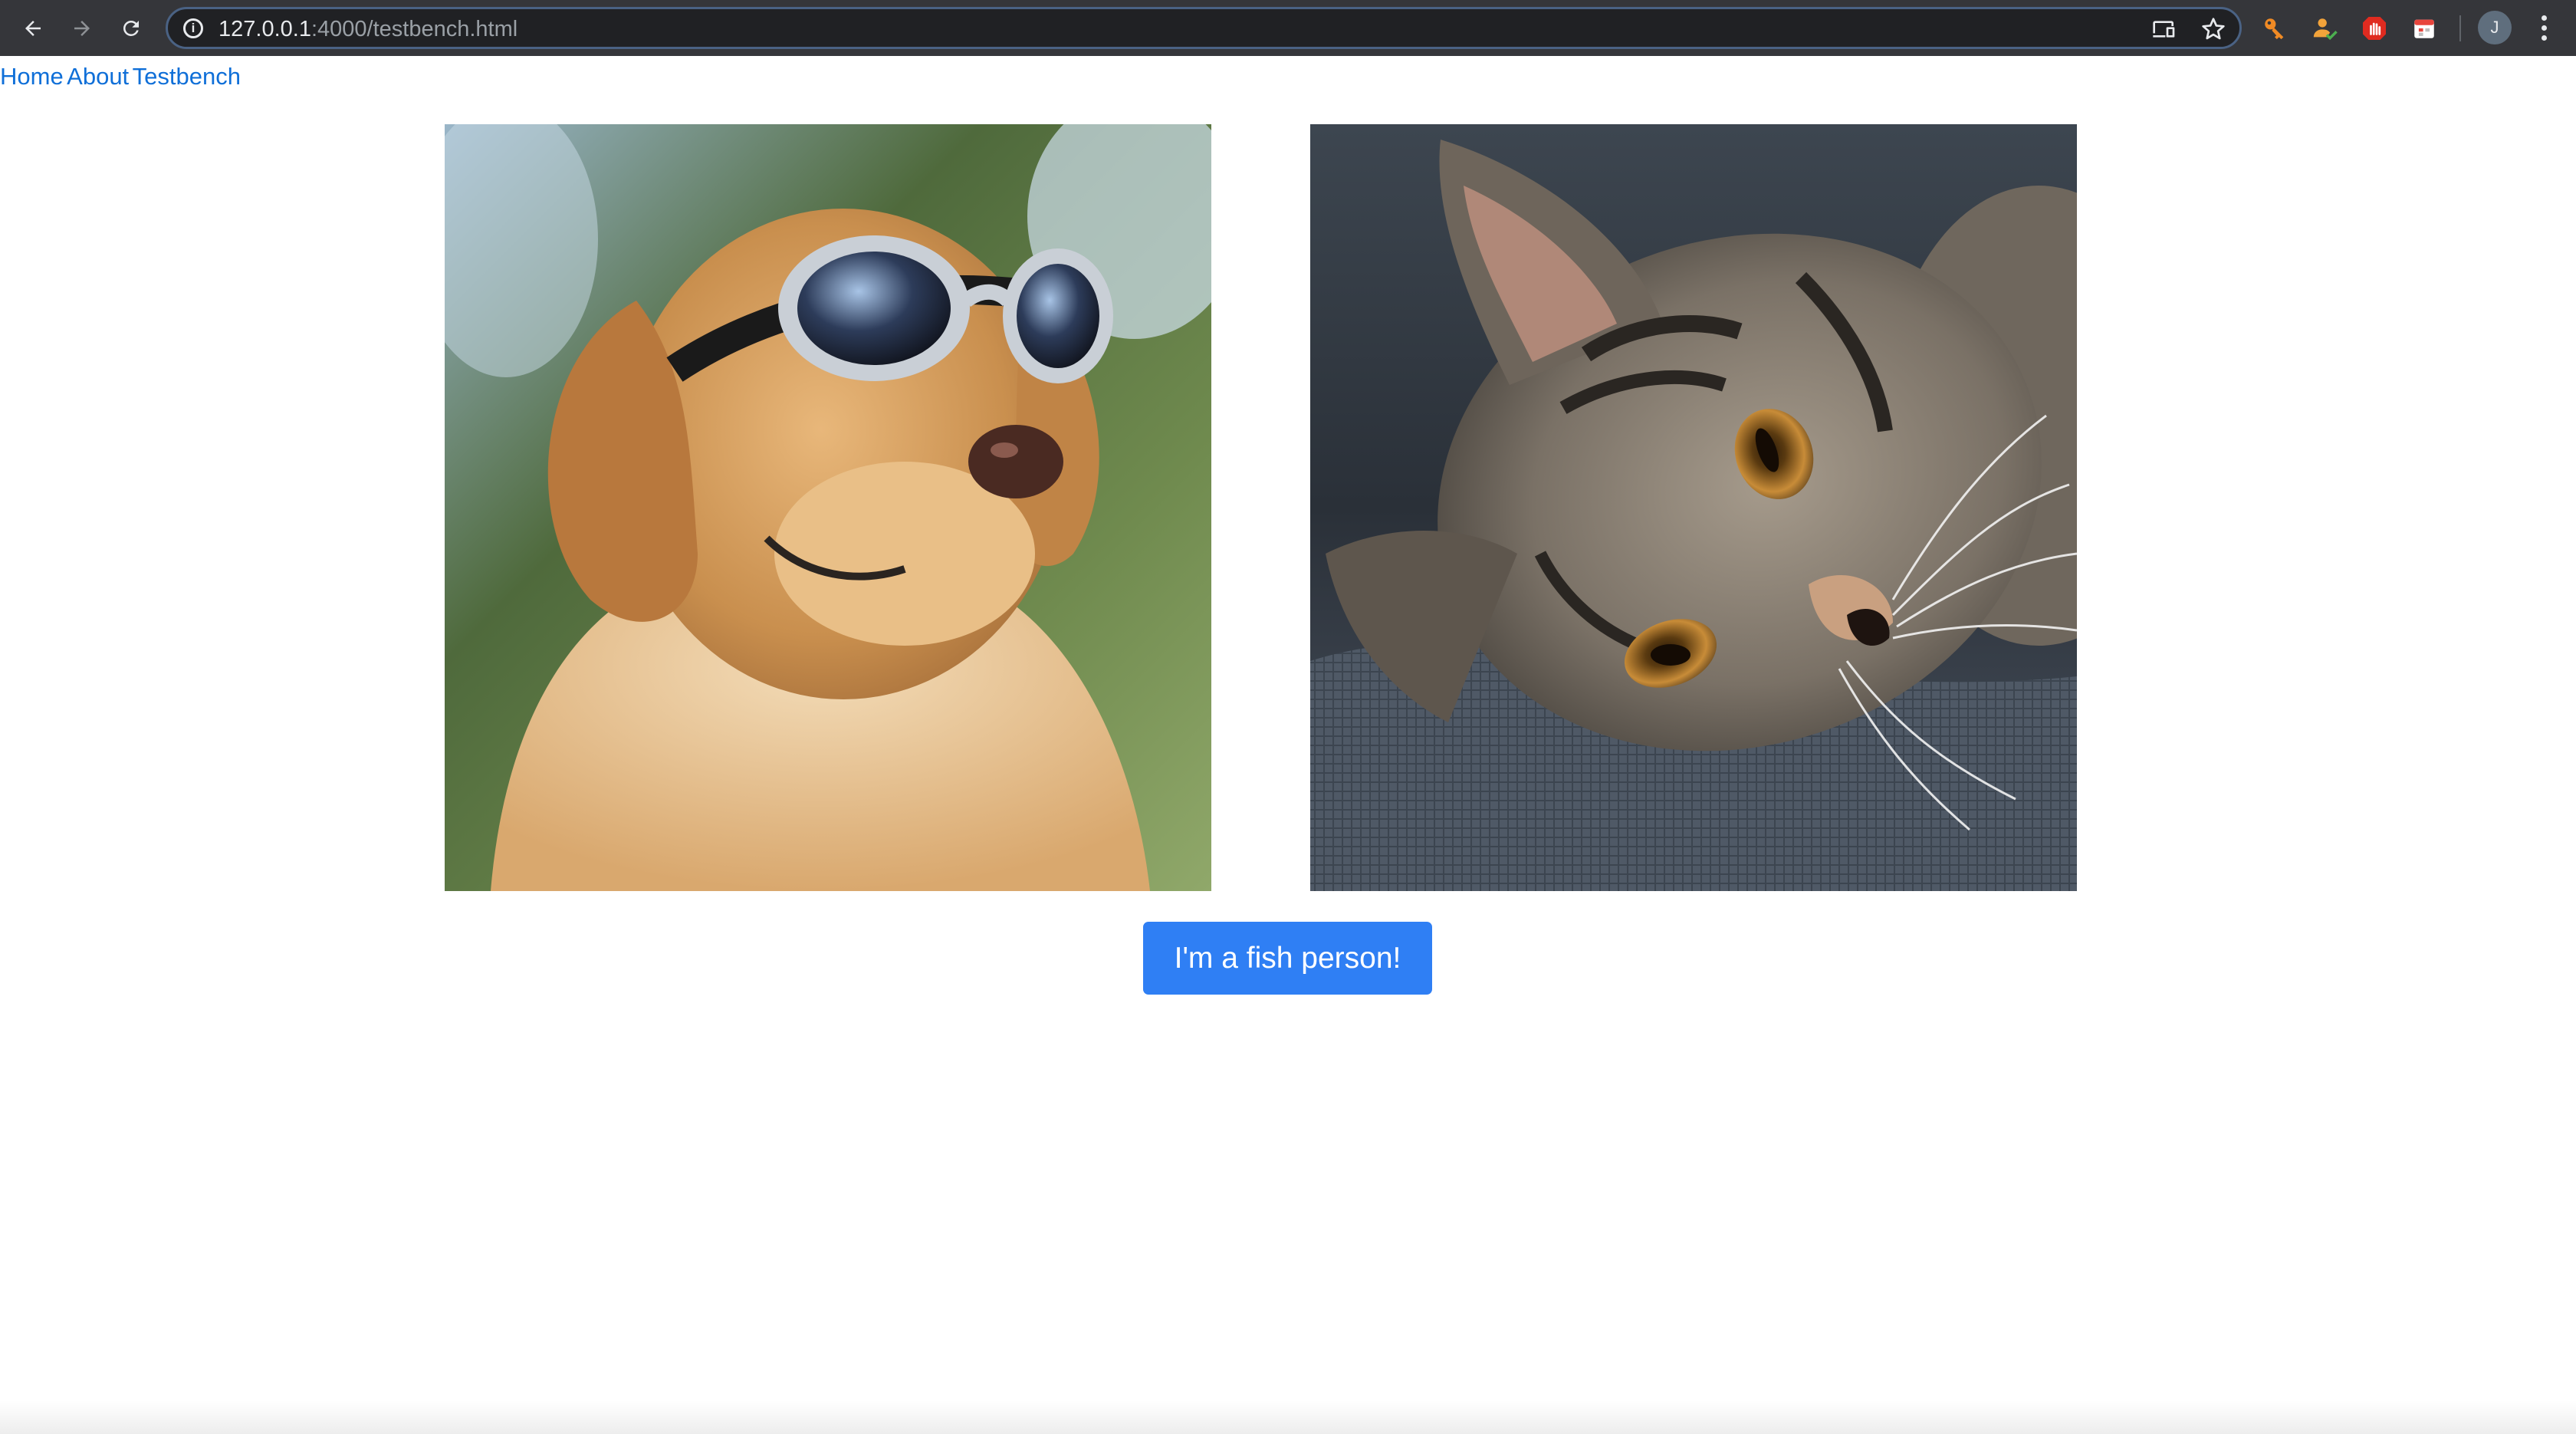  What do you see at coordinates (193, 28) in the screenshot?
I see `info-icon: i` at bounding box center [193, 28].